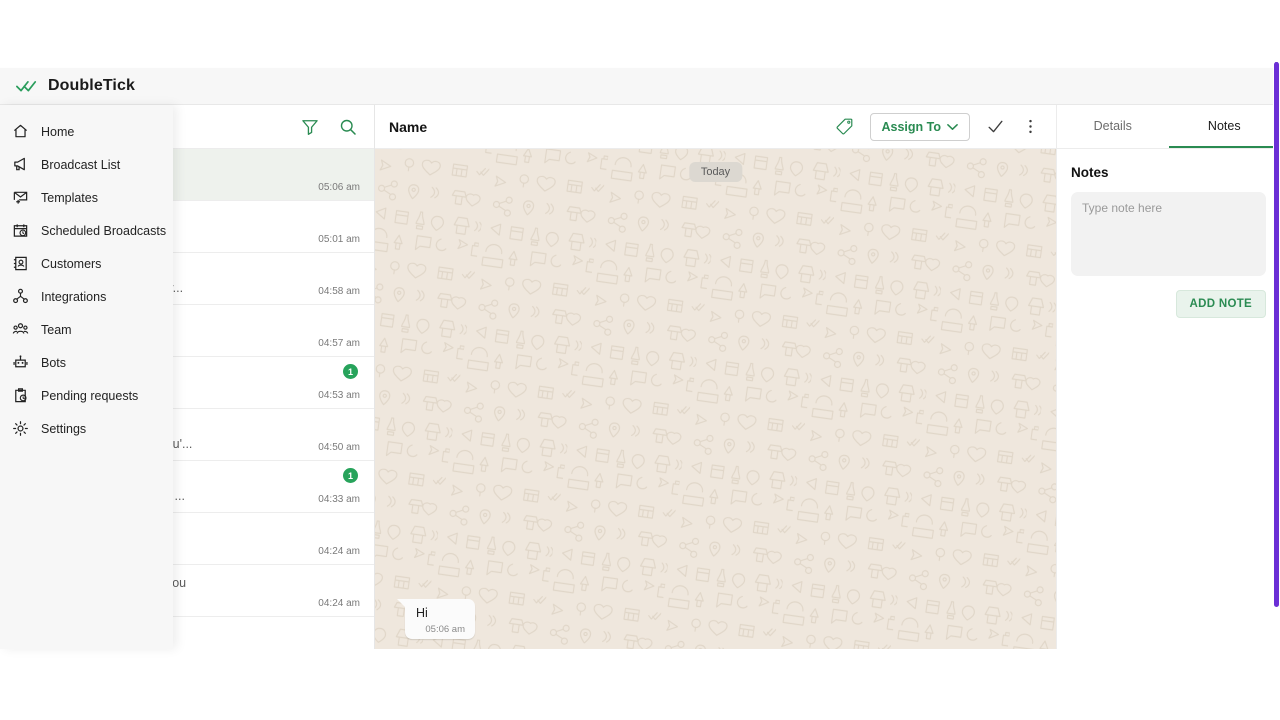  What do you see at coordinates (64, 428) in the screenshot?
I see `sidebar-item-label: Settings` at bounding box center [64, 428].